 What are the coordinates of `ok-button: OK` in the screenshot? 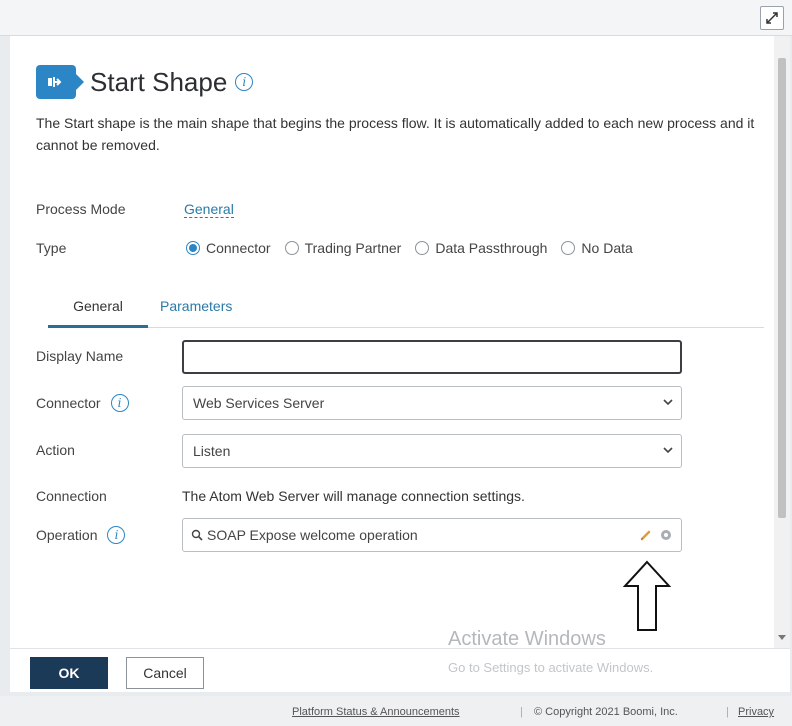 It's located at (69, 673).